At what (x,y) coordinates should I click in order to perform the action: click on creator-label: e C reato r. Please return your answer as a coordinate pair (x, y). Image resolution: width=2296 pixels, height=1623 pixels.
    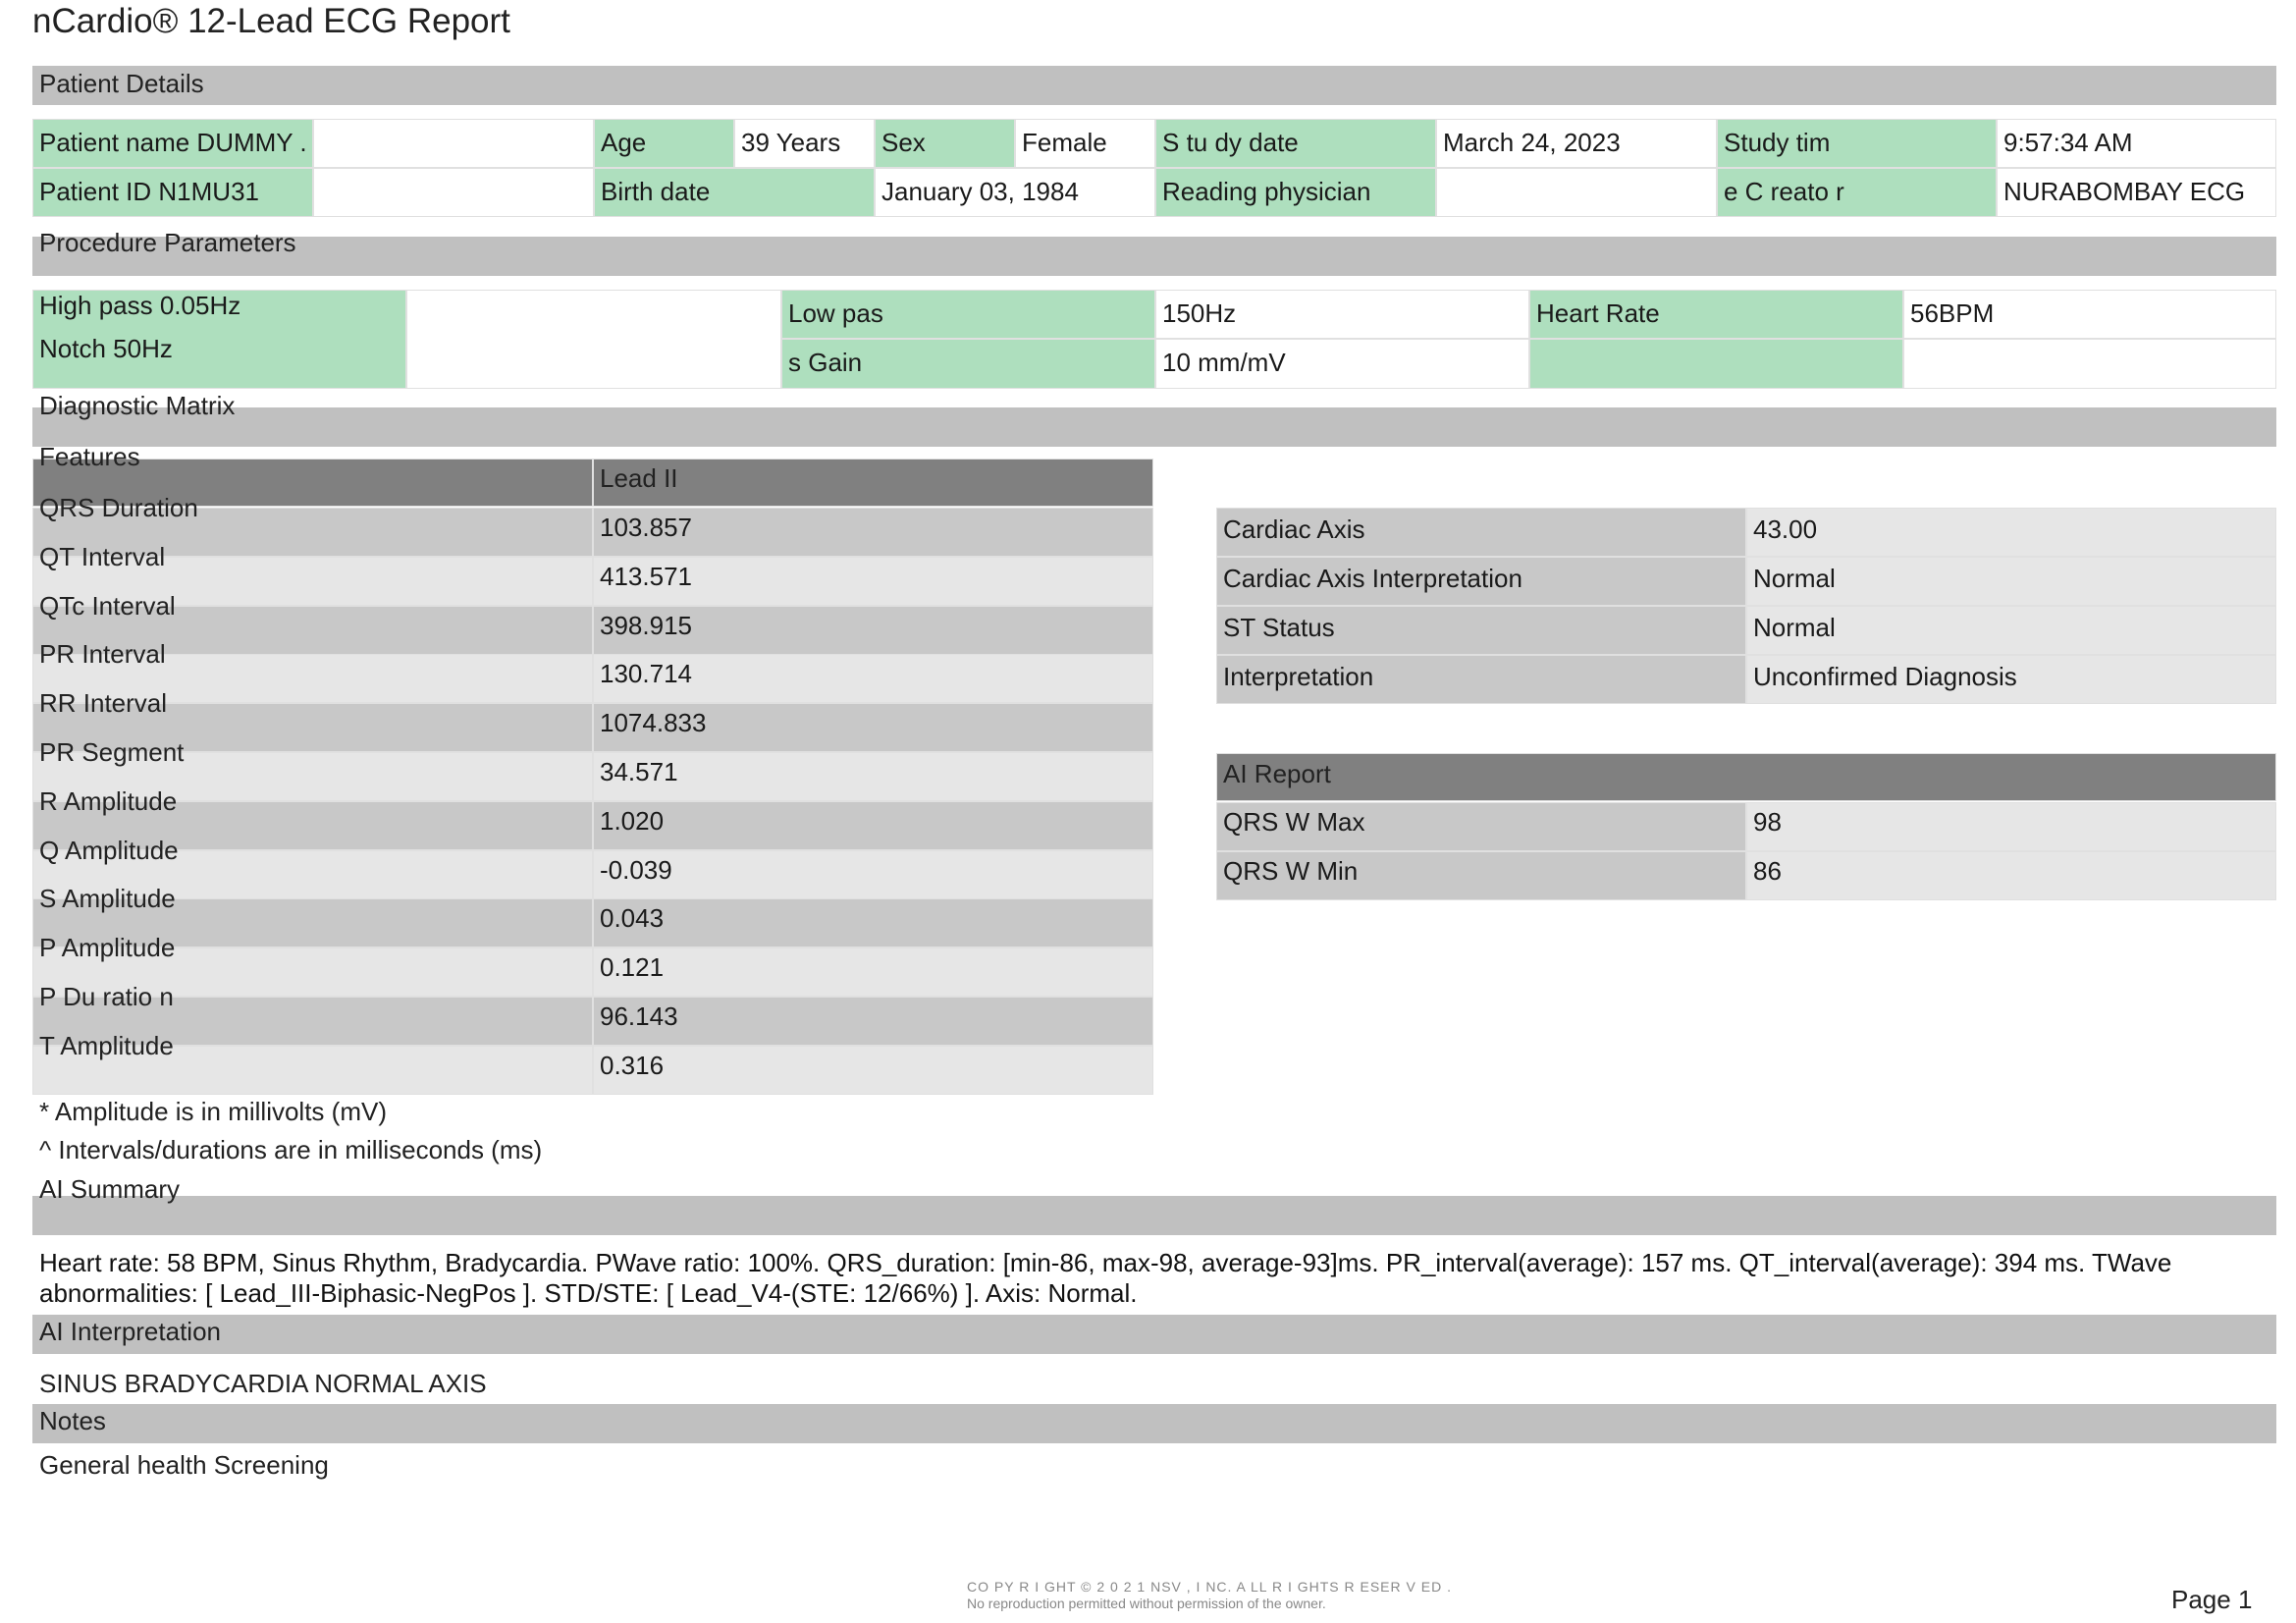
    Looking at the image, I should click on (1857, 193).